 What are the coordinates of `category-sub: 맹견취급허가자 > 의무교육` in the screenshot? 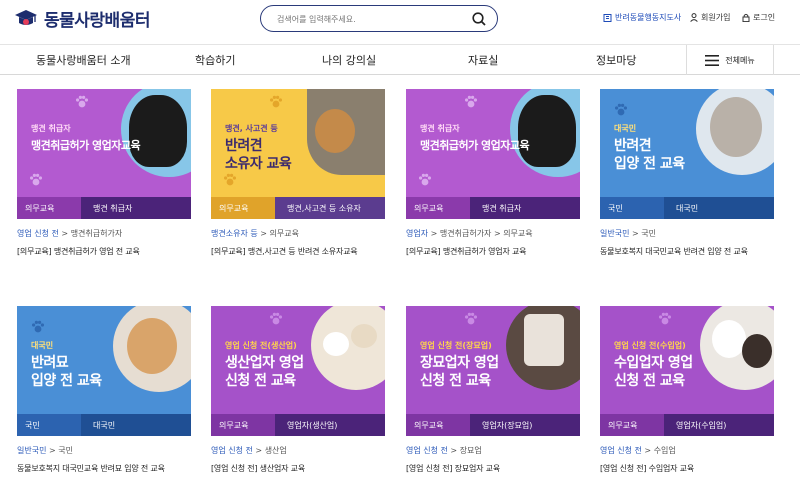 It's located at (486, 233).